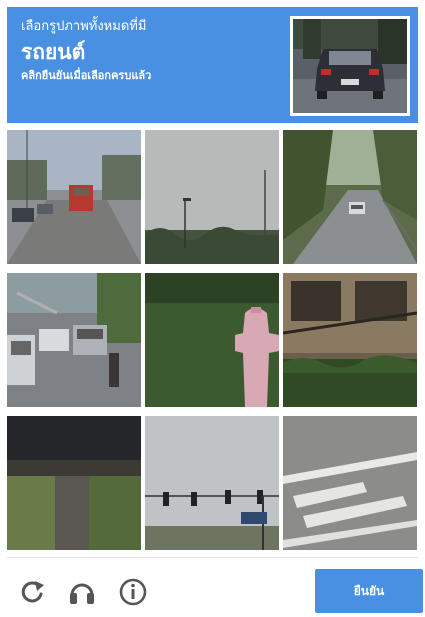 This screenshot has height=617, width=425. I want to click on hint-text: คลิกยืนยันเมื่อเลือกครบแล้ว, so click(86, 75).